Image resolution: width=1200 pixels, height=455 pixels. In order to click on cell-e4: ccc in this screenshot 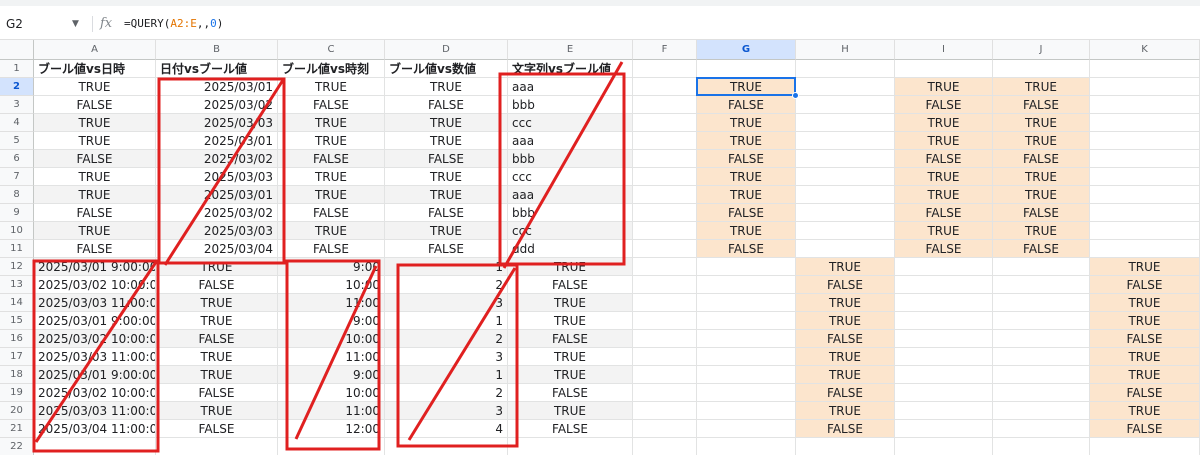, I will do `click(570, 123)`.